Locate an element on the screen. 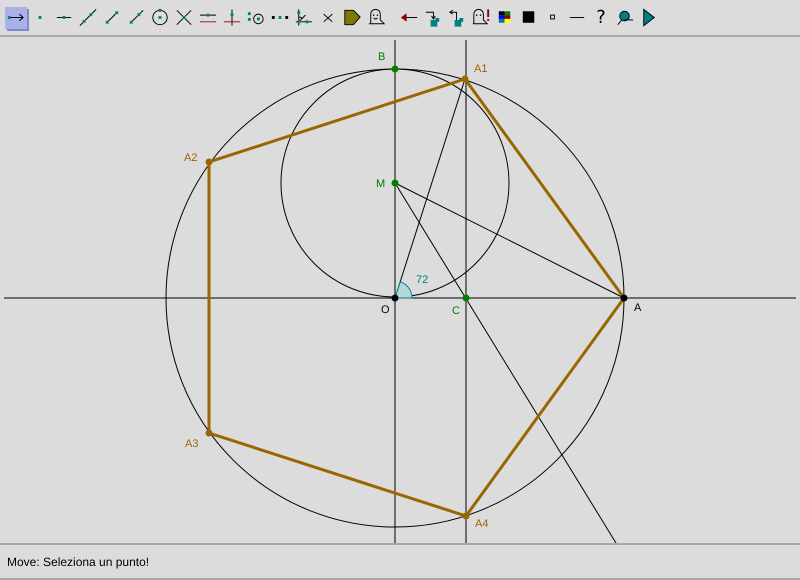 The width and height of the screenshot is (800, 580). point-label: A3 is located at coordinates (191, 444).